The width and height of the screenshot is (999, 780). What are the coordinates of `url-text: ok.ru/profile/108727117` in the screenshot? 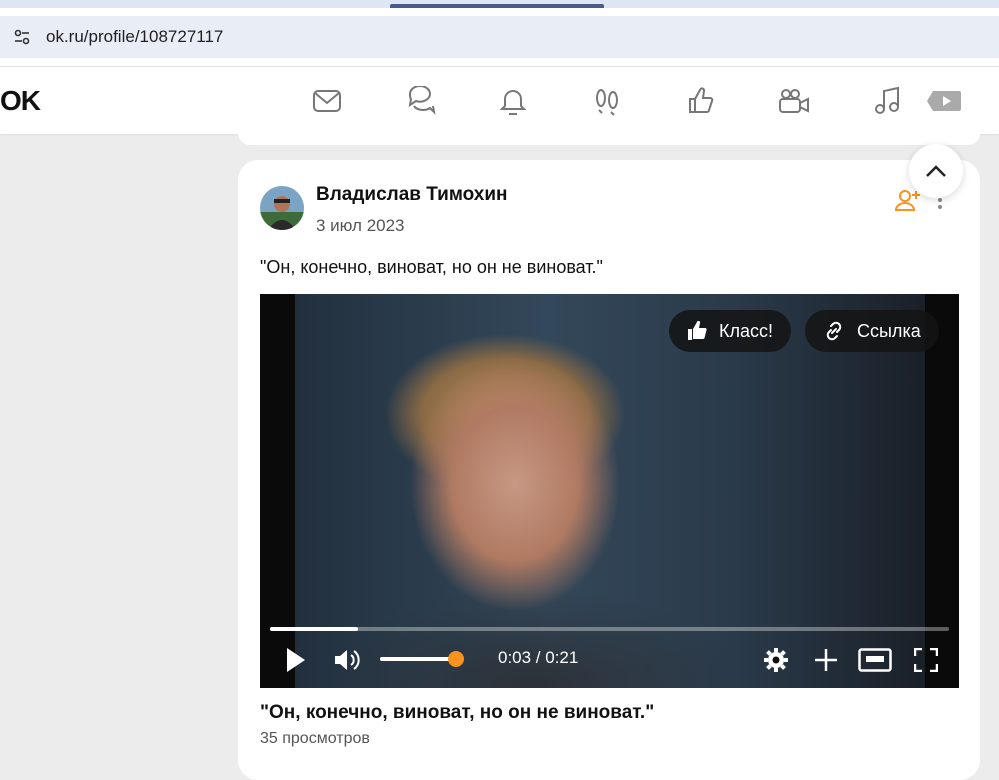 It's located at (134, 37).